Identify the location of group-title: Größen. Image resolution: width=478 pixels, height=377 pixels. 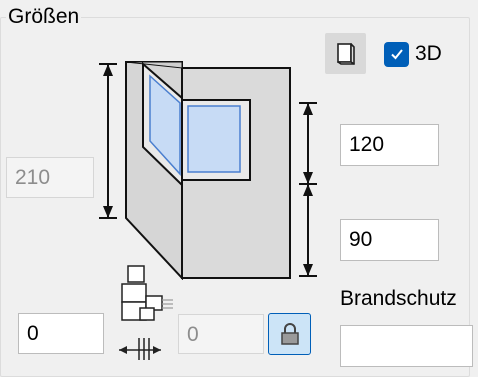
(44, 17).